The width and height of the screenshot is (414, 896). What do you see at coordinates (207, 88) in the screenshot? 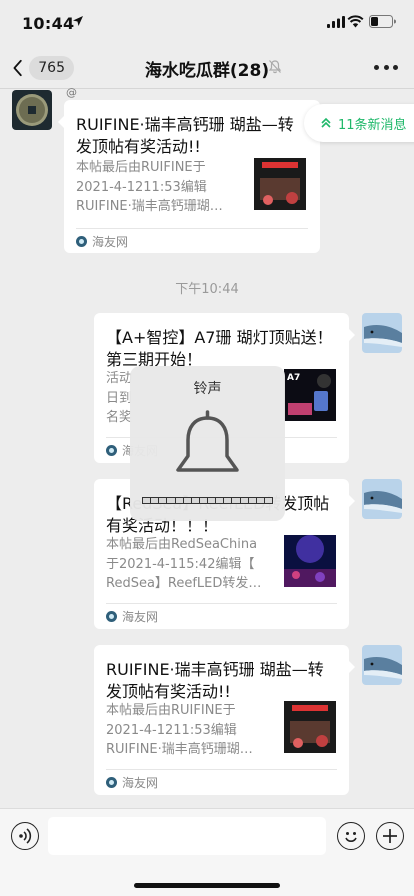
I see `header-divider` at bounding box center [207, 88].